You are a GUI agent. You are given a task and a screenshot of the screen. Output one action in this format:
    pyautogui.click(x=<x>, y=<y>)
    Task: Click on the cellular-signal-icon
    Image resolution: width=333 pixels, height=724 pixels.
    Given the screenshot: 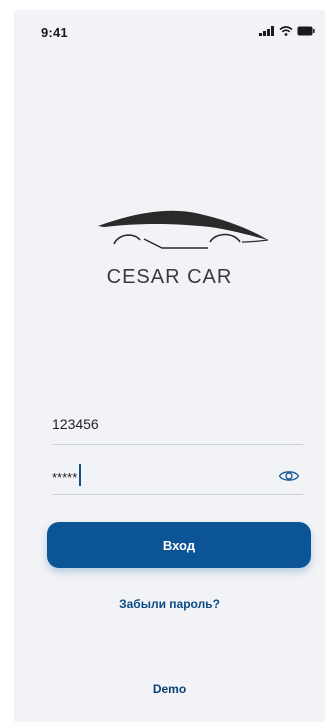 What is the action you would take?
    pyautogui.click(x=266, y=31)
    